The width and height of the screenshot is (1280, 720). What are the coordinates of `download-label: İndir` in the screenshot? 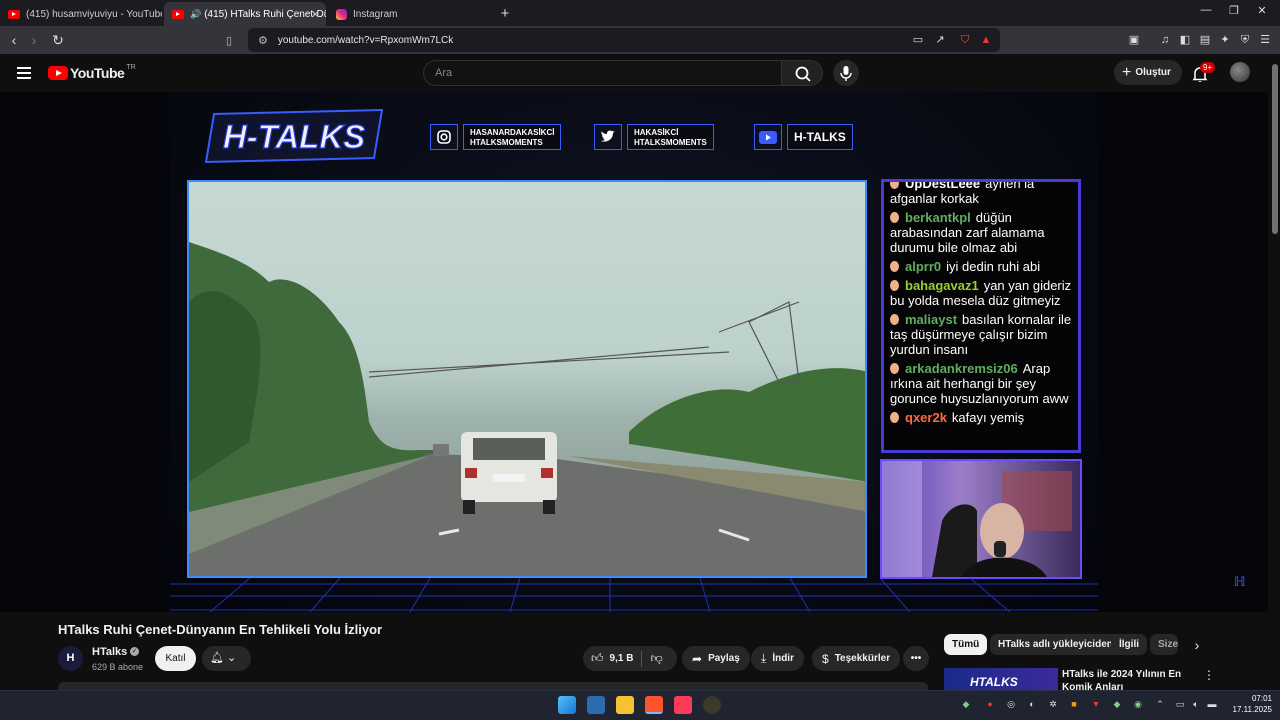 It's located at (783, 658).